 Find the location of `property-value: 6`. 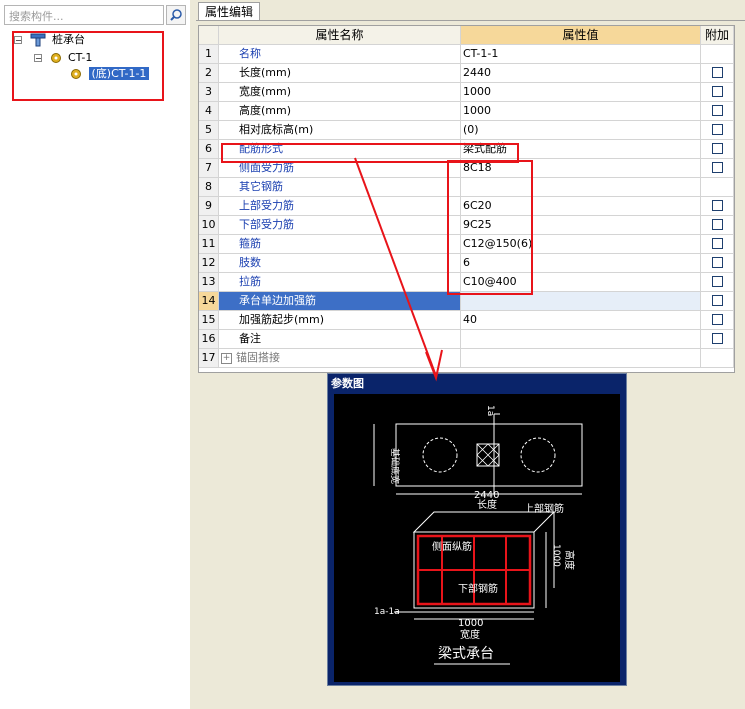

property-value: 6 is located at coordinates (581, 263).